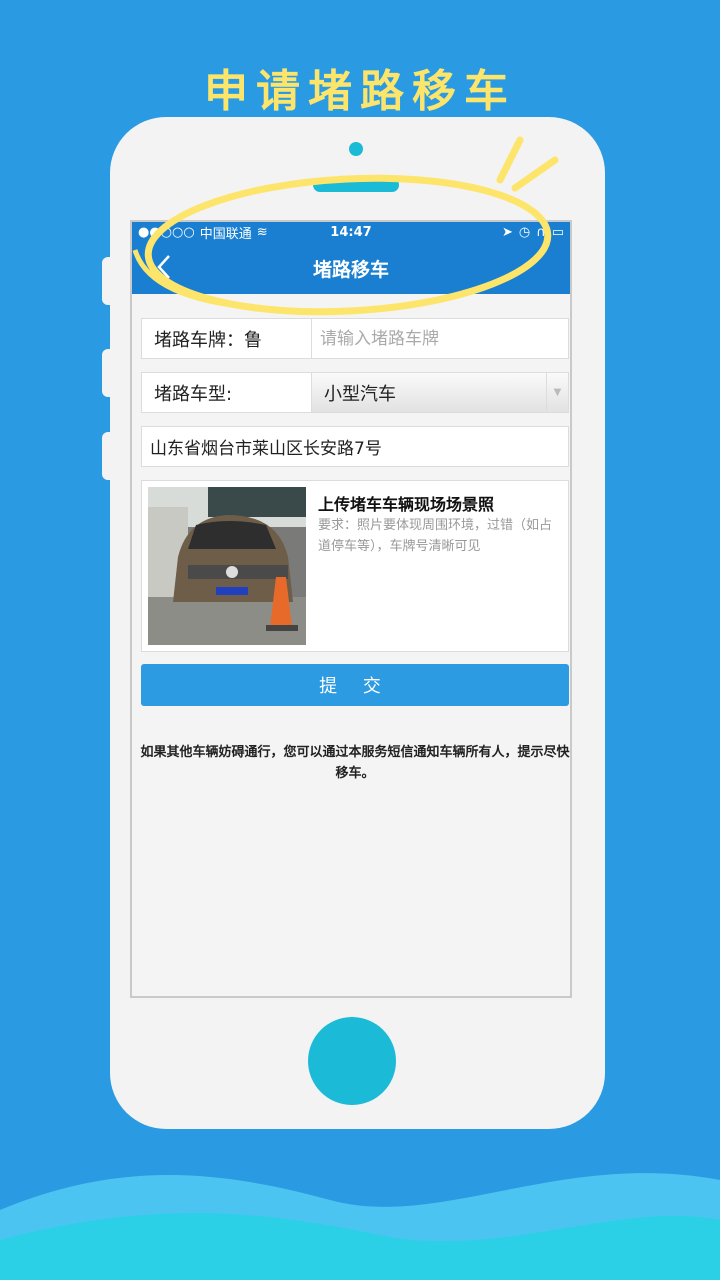 The image size is (720, 1280). I want to click on submit-button: 提 交, so click(355, 685).